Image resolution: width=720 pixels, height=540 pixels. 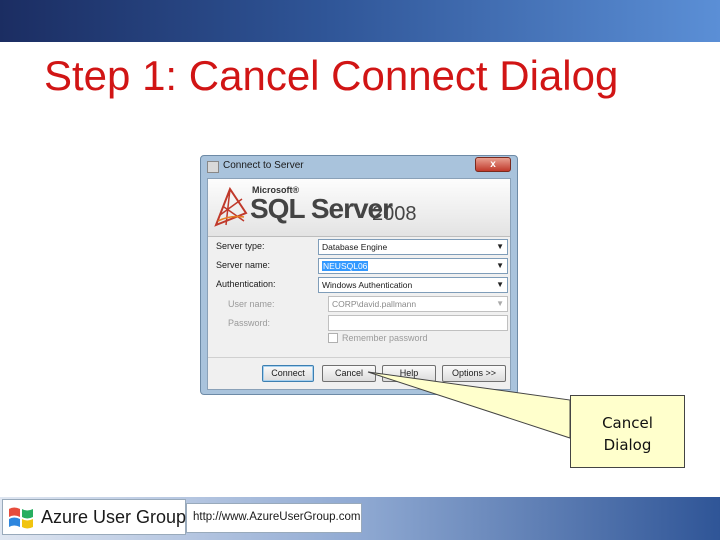 I want to click on callout-line-2: Dialog, so click(x=627, y=445).